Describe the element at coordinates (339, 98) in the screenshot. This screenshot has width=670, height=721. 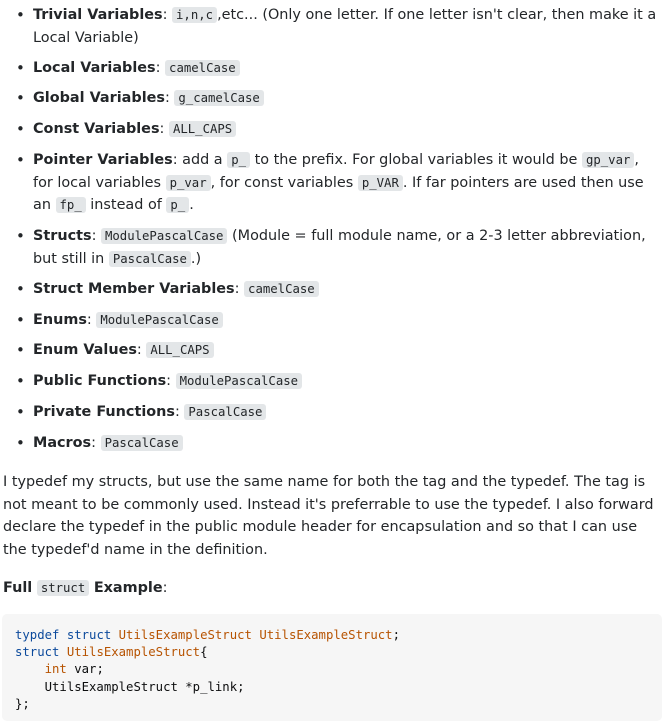
I see `list-item: • Global Variables: g_camelCase` at that location.